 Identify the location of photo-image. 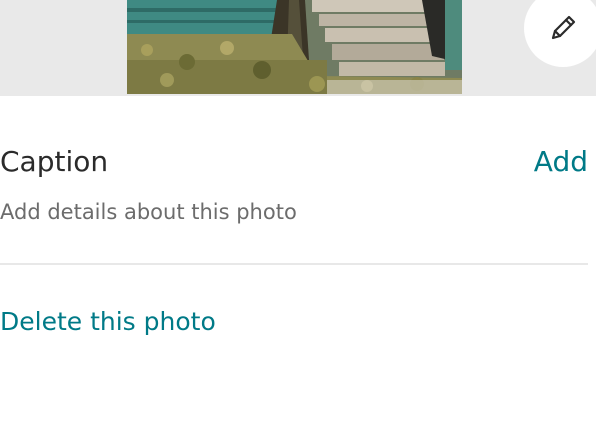
(294, 47).